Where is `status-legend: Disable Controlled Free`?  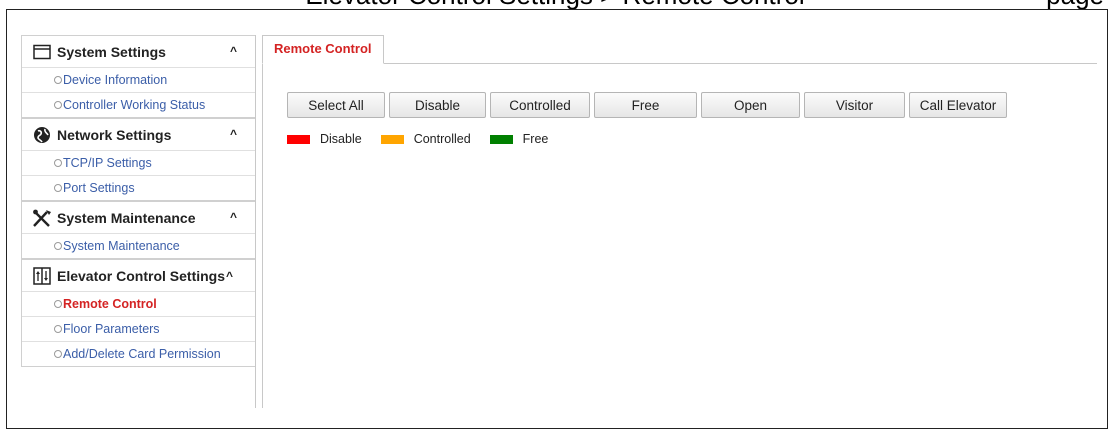
status-legend: Disable Controlled Free is located at coordinates (427, 139).